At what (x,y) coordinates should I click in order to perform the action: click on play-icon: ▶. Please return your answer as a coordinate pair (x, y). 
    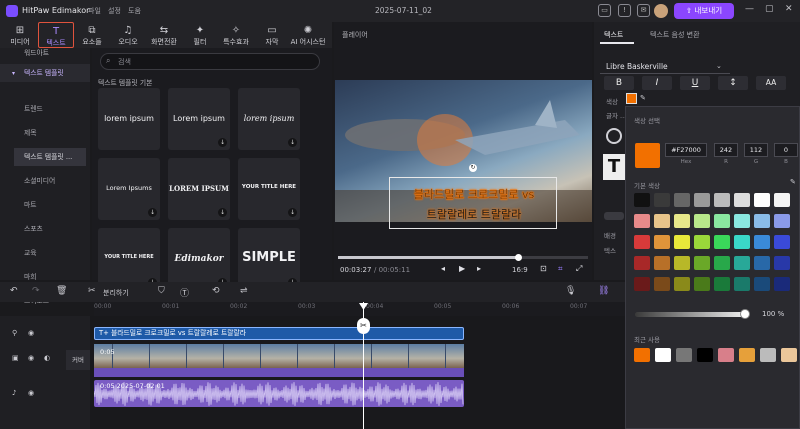
    Looking at the image, I should click on (462, 268).